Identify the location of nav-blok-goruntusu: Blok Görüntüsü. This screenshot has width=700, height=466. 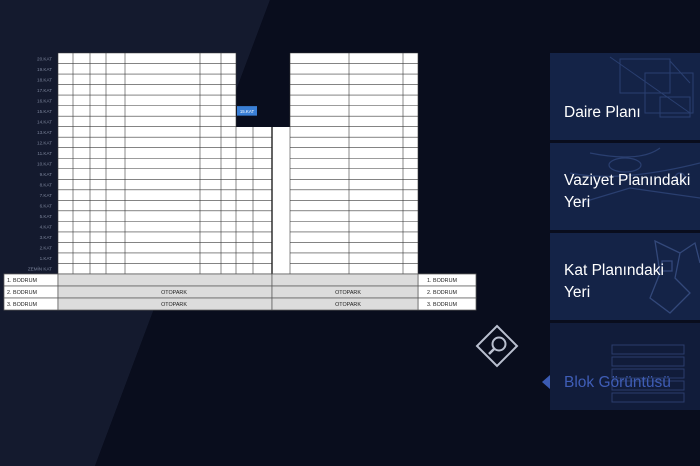
(625, 366).